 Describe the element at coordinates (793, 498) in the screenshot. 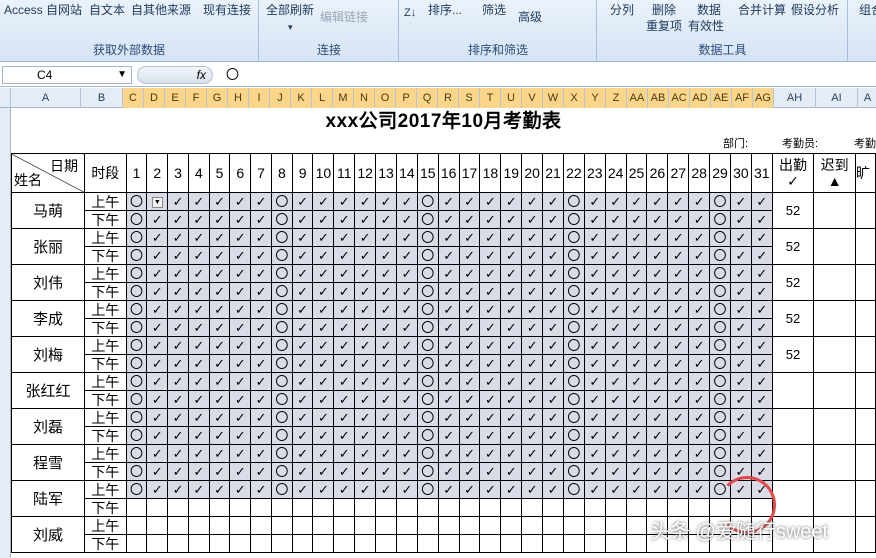

I see `attendance-count` at that location.